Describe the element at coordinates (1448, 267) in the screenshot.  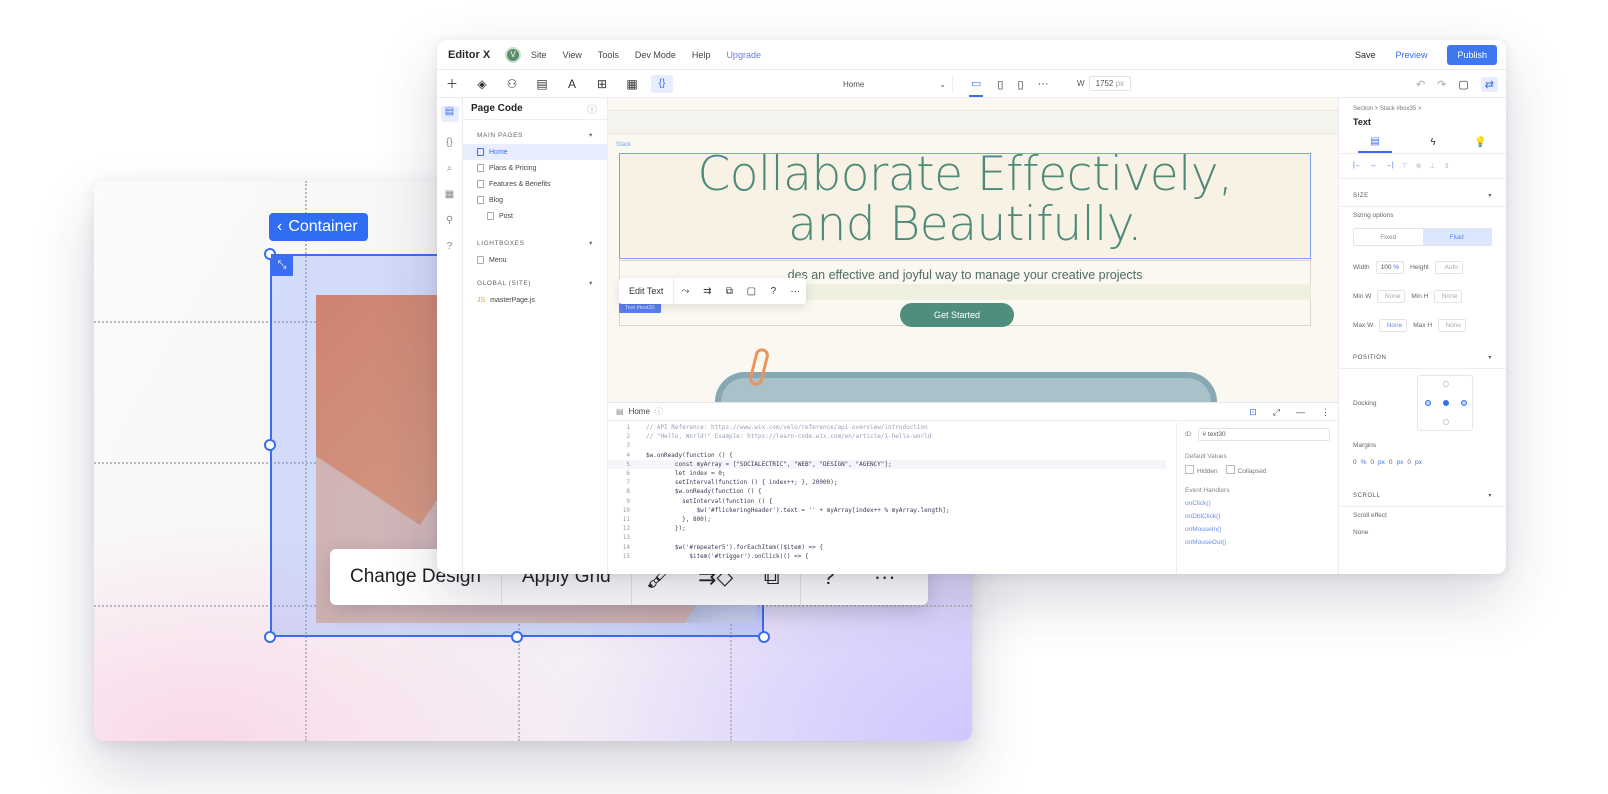
I see `height-input: Auto` at that location.